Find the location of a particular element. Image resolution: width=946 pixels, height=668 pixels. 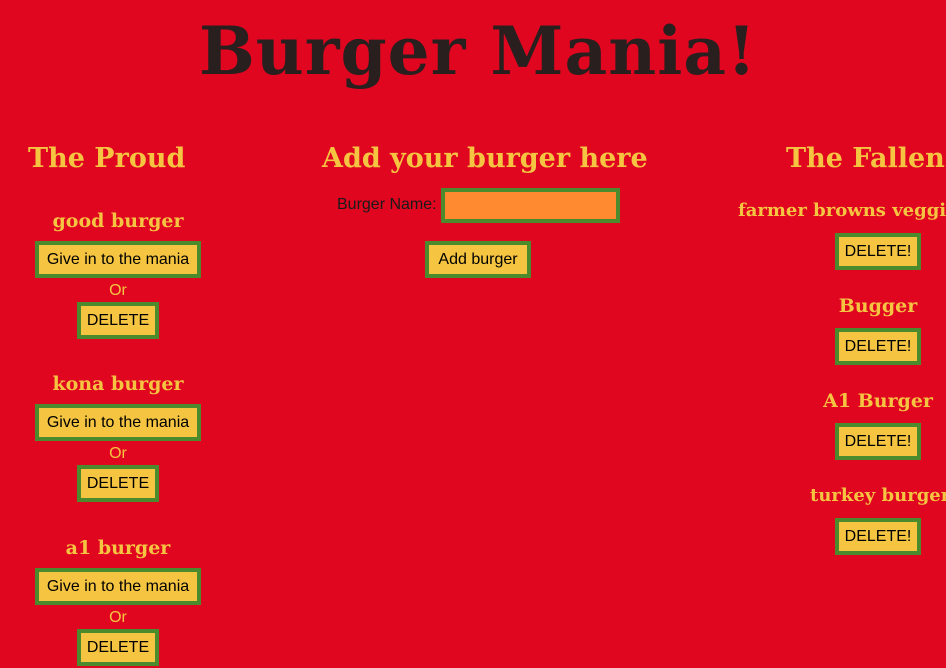

fallen-heading: The Fallen is located at coordinates (865, 158).